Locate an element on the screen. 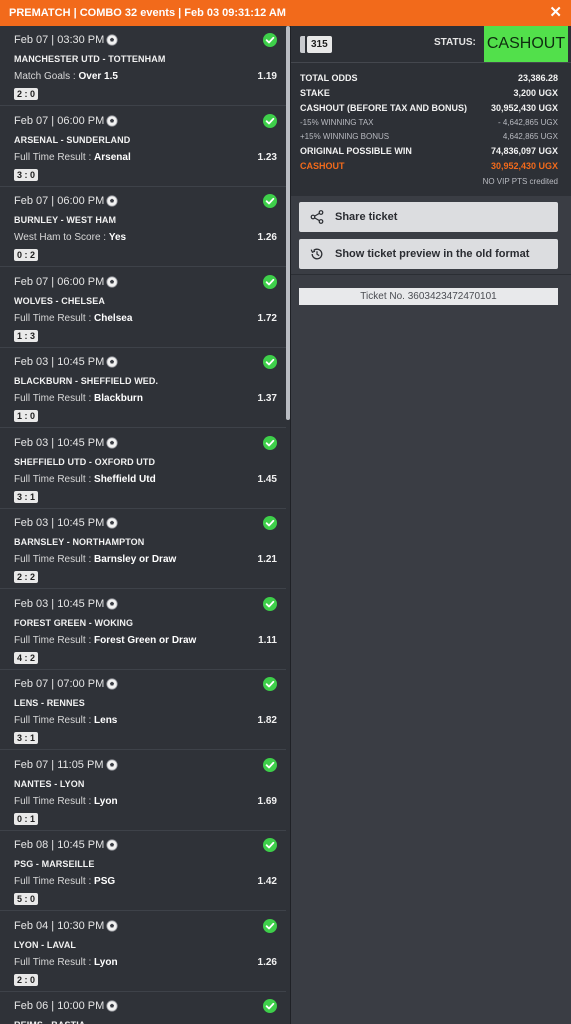 The height and width of the screenshot is (1024, 571). total-odds-label: TOTAL ODDS is located at coordinates (329, 78).